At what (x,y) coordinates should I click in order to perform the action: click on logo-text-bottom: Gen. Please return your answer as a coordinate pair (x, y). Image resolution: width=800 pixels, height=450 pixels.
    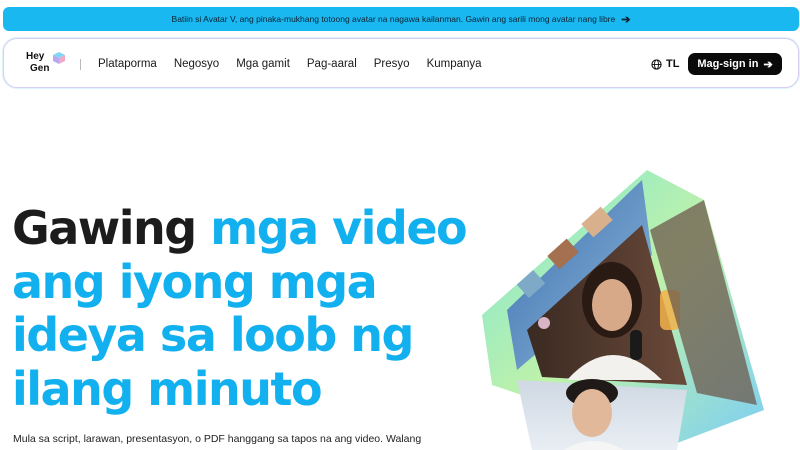
    Looking at the image, I should click on (40, 68).